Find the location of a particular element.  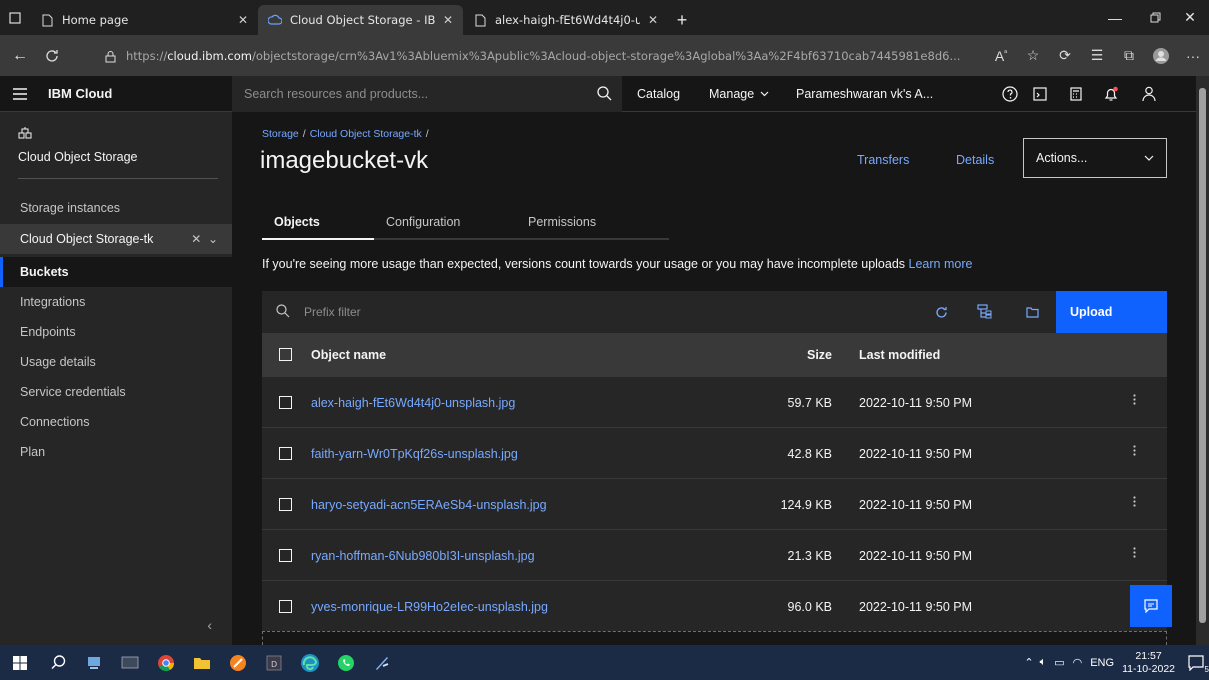

extensions-icon: ⟳ is located at coordinates (1065, 55).